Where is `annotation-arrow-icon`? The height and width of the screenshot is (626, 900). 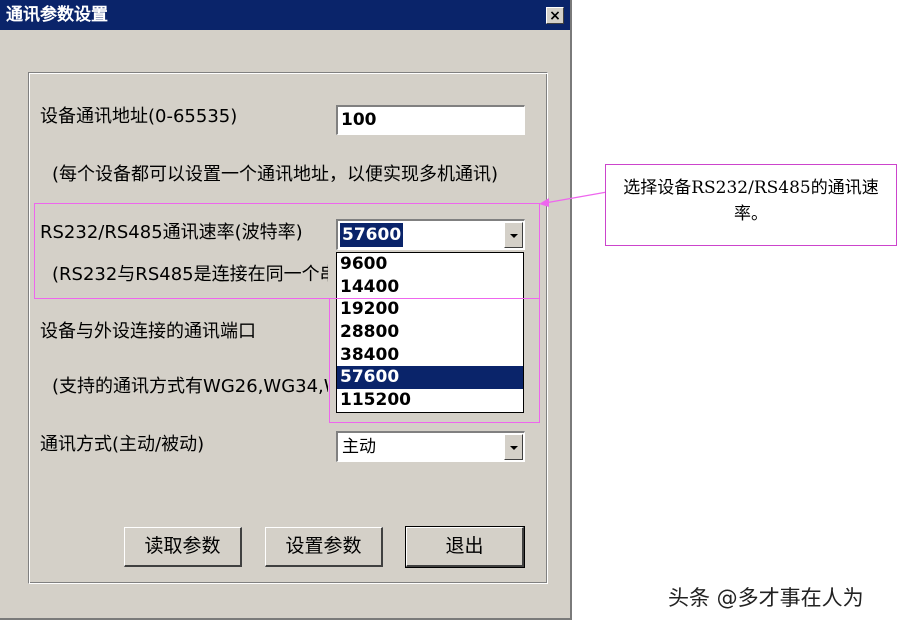
annotation-arrow-icon is located at coordinates (573, 199).